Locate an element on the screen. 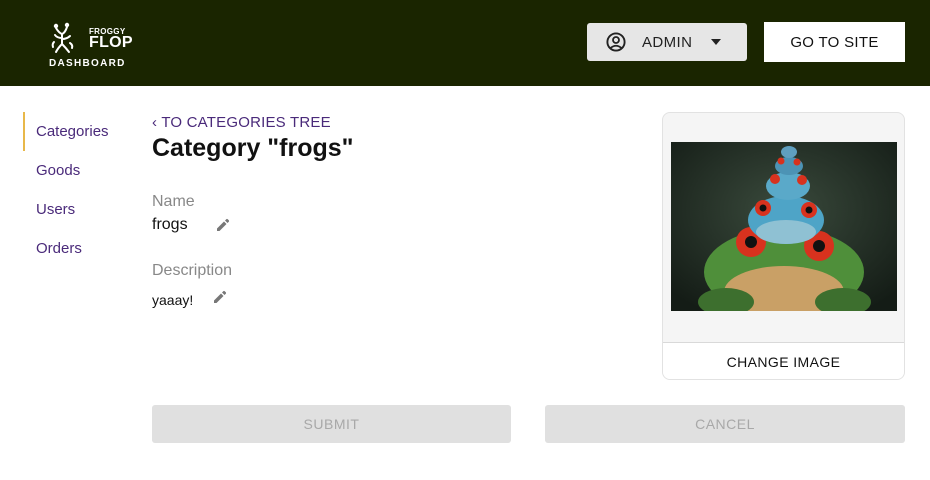 The height and width of the screenshot is (480, 930). stacked-frogs-image is located at coordinates (784, 226).